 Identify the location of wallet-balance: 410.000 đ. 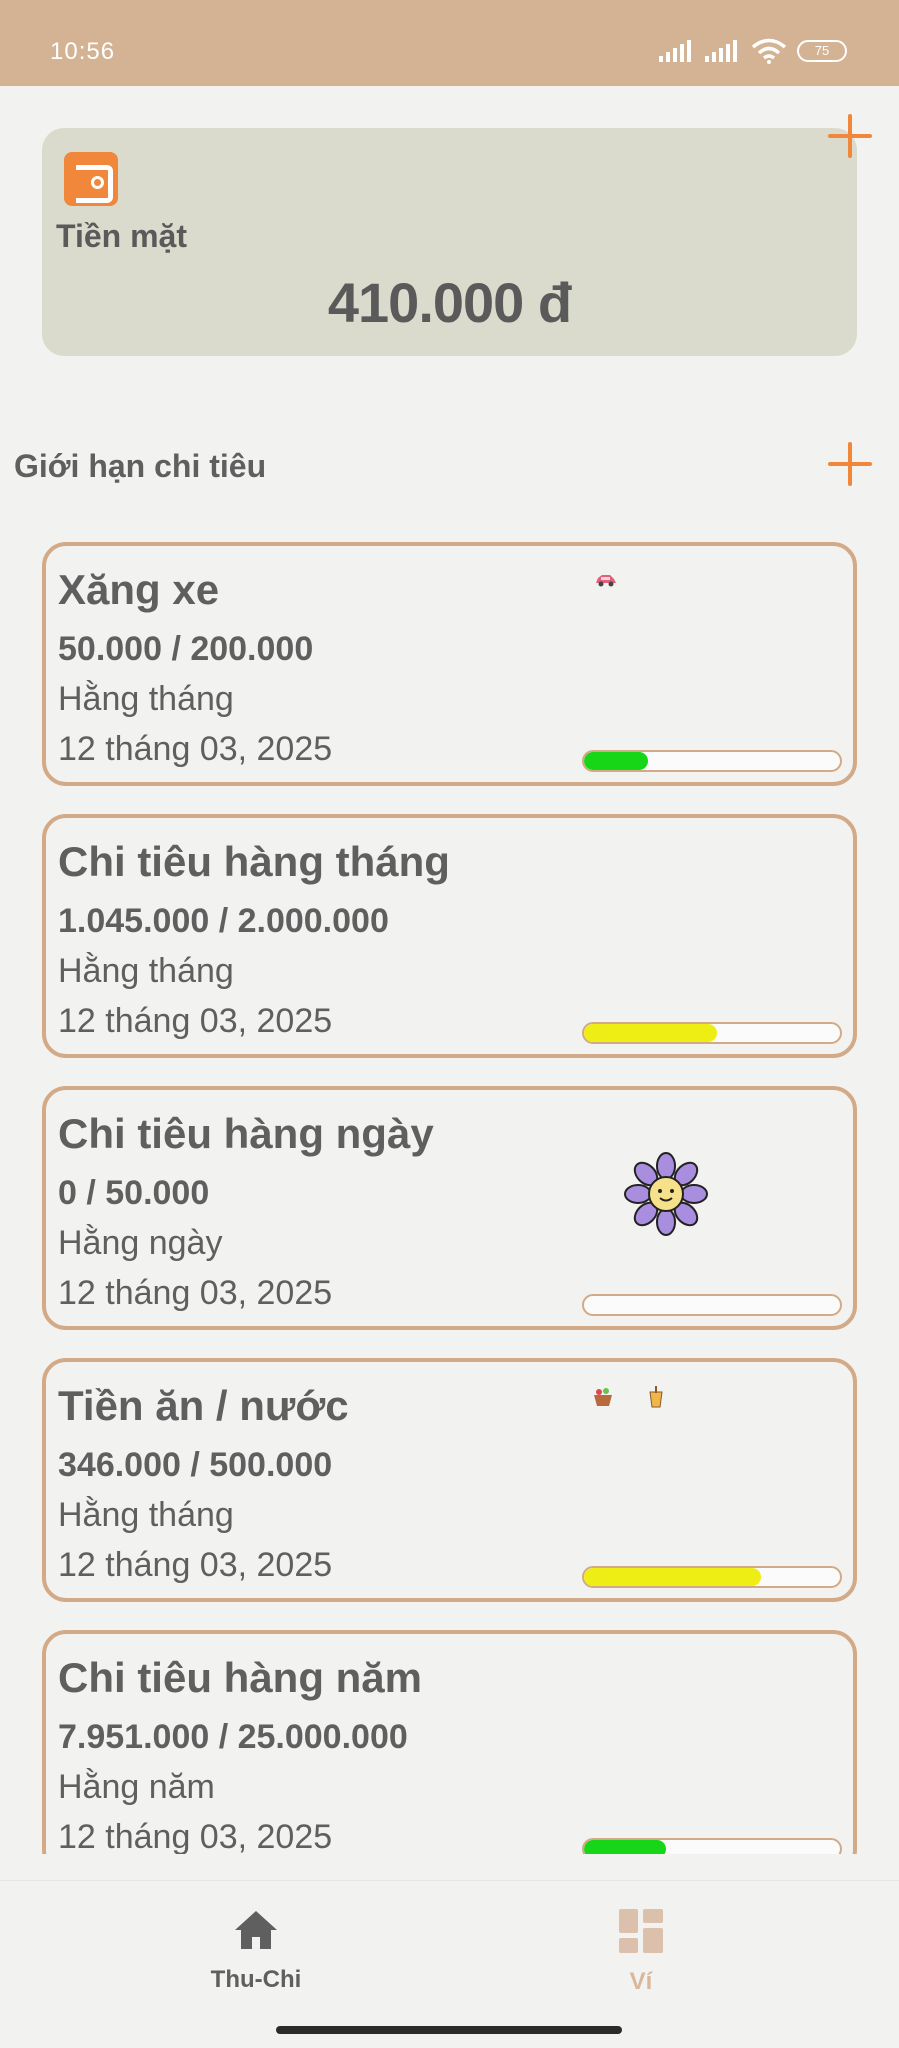
(449, 302).